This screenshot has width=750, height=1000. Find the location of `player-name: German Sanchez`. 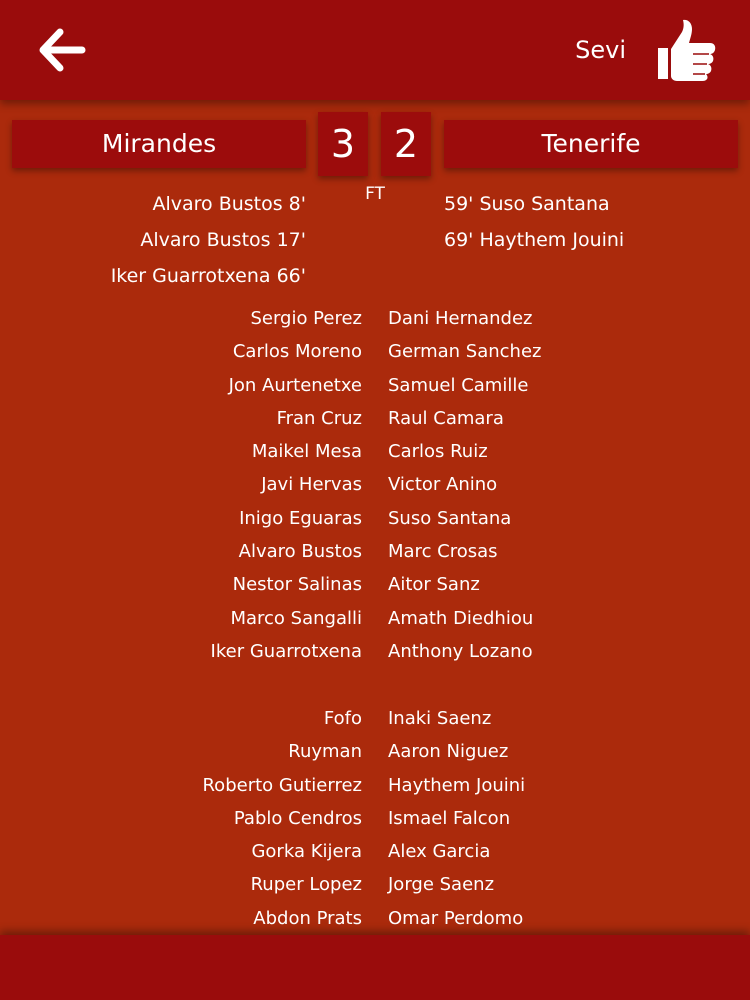

player-name: German Sanchez is located at coordinates (465, 352).